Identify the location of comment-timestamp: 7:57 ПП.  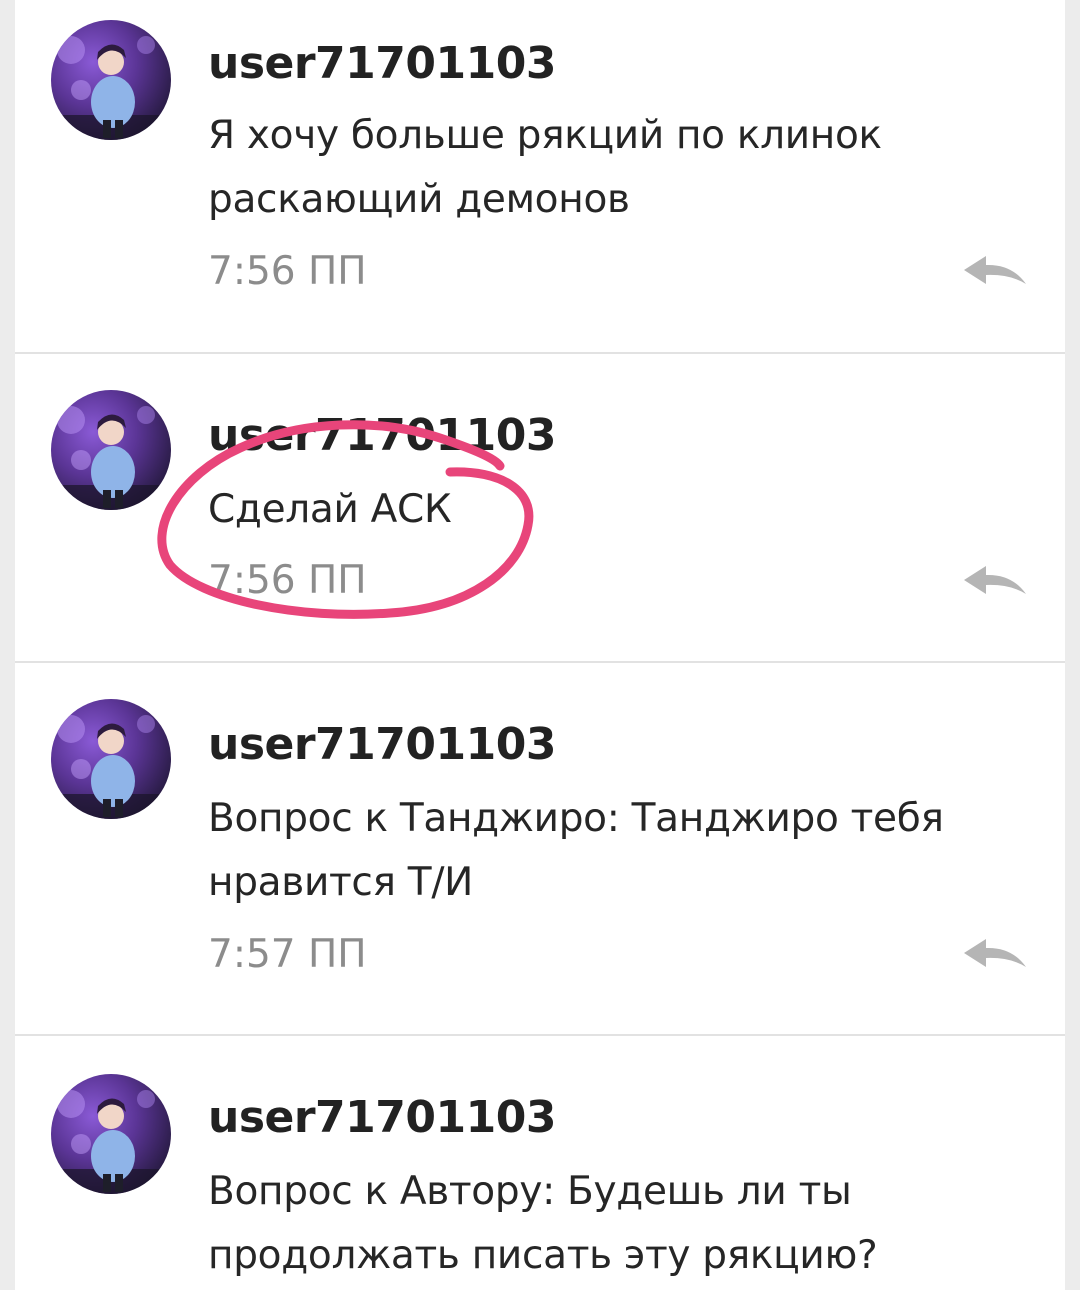
(287, 954).